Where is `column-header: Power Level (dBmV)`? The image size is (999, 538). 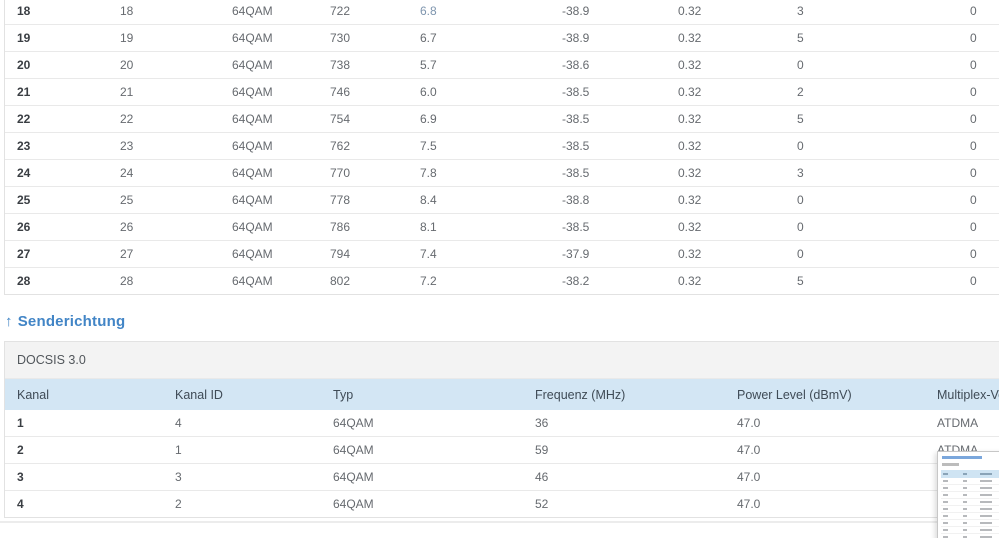 column-header: Power Level (dBmV) is located at coordinates (825, 394).